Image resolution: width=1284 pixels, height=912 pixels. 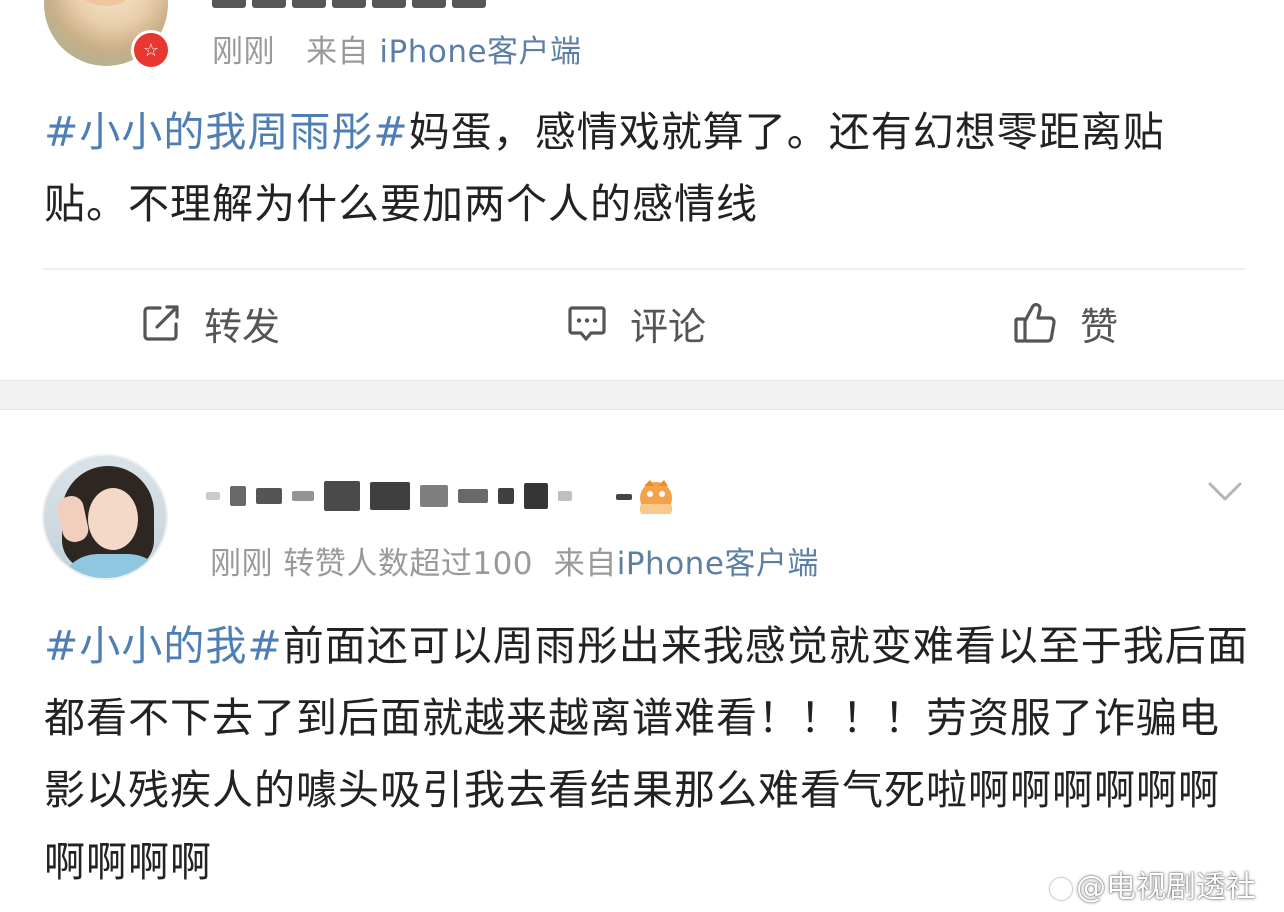 What do you see at coordinates (242, 326) in the screenshot?
I see `repost-label: 转发` at bounding box center [242, 326].